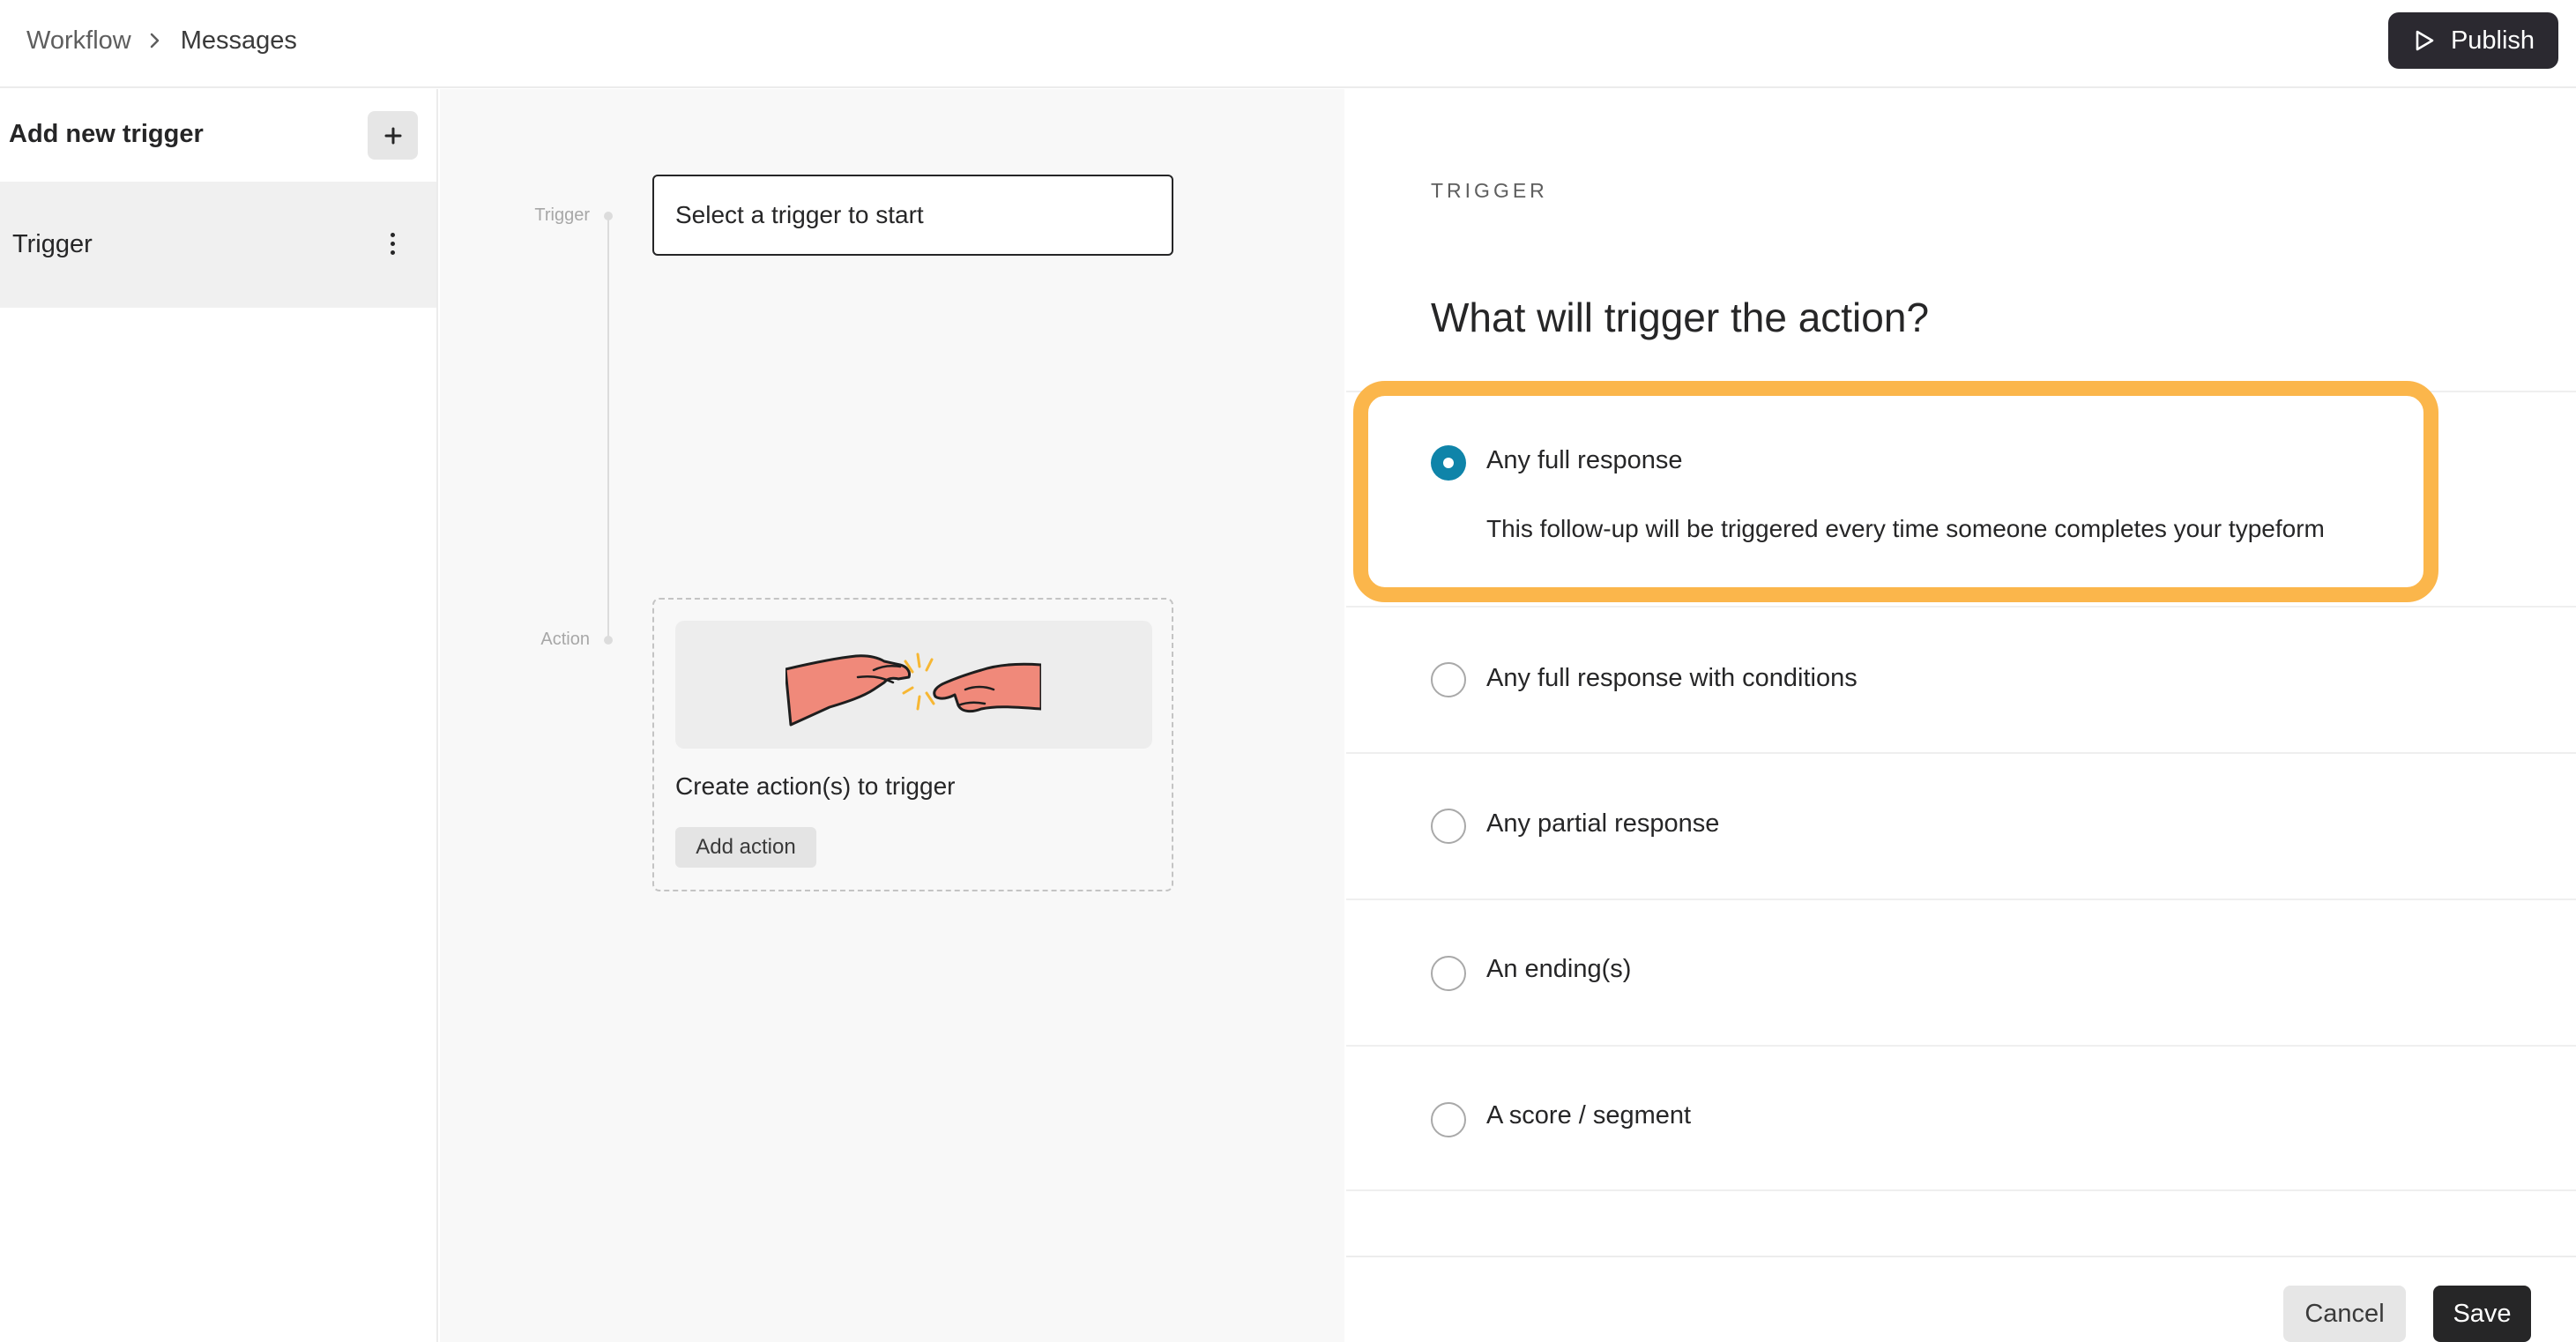  What do you see at coordinates (1603, 823) in the screenshot?
I see `option-label: Any partial response` at bounding box center [1603, 823].